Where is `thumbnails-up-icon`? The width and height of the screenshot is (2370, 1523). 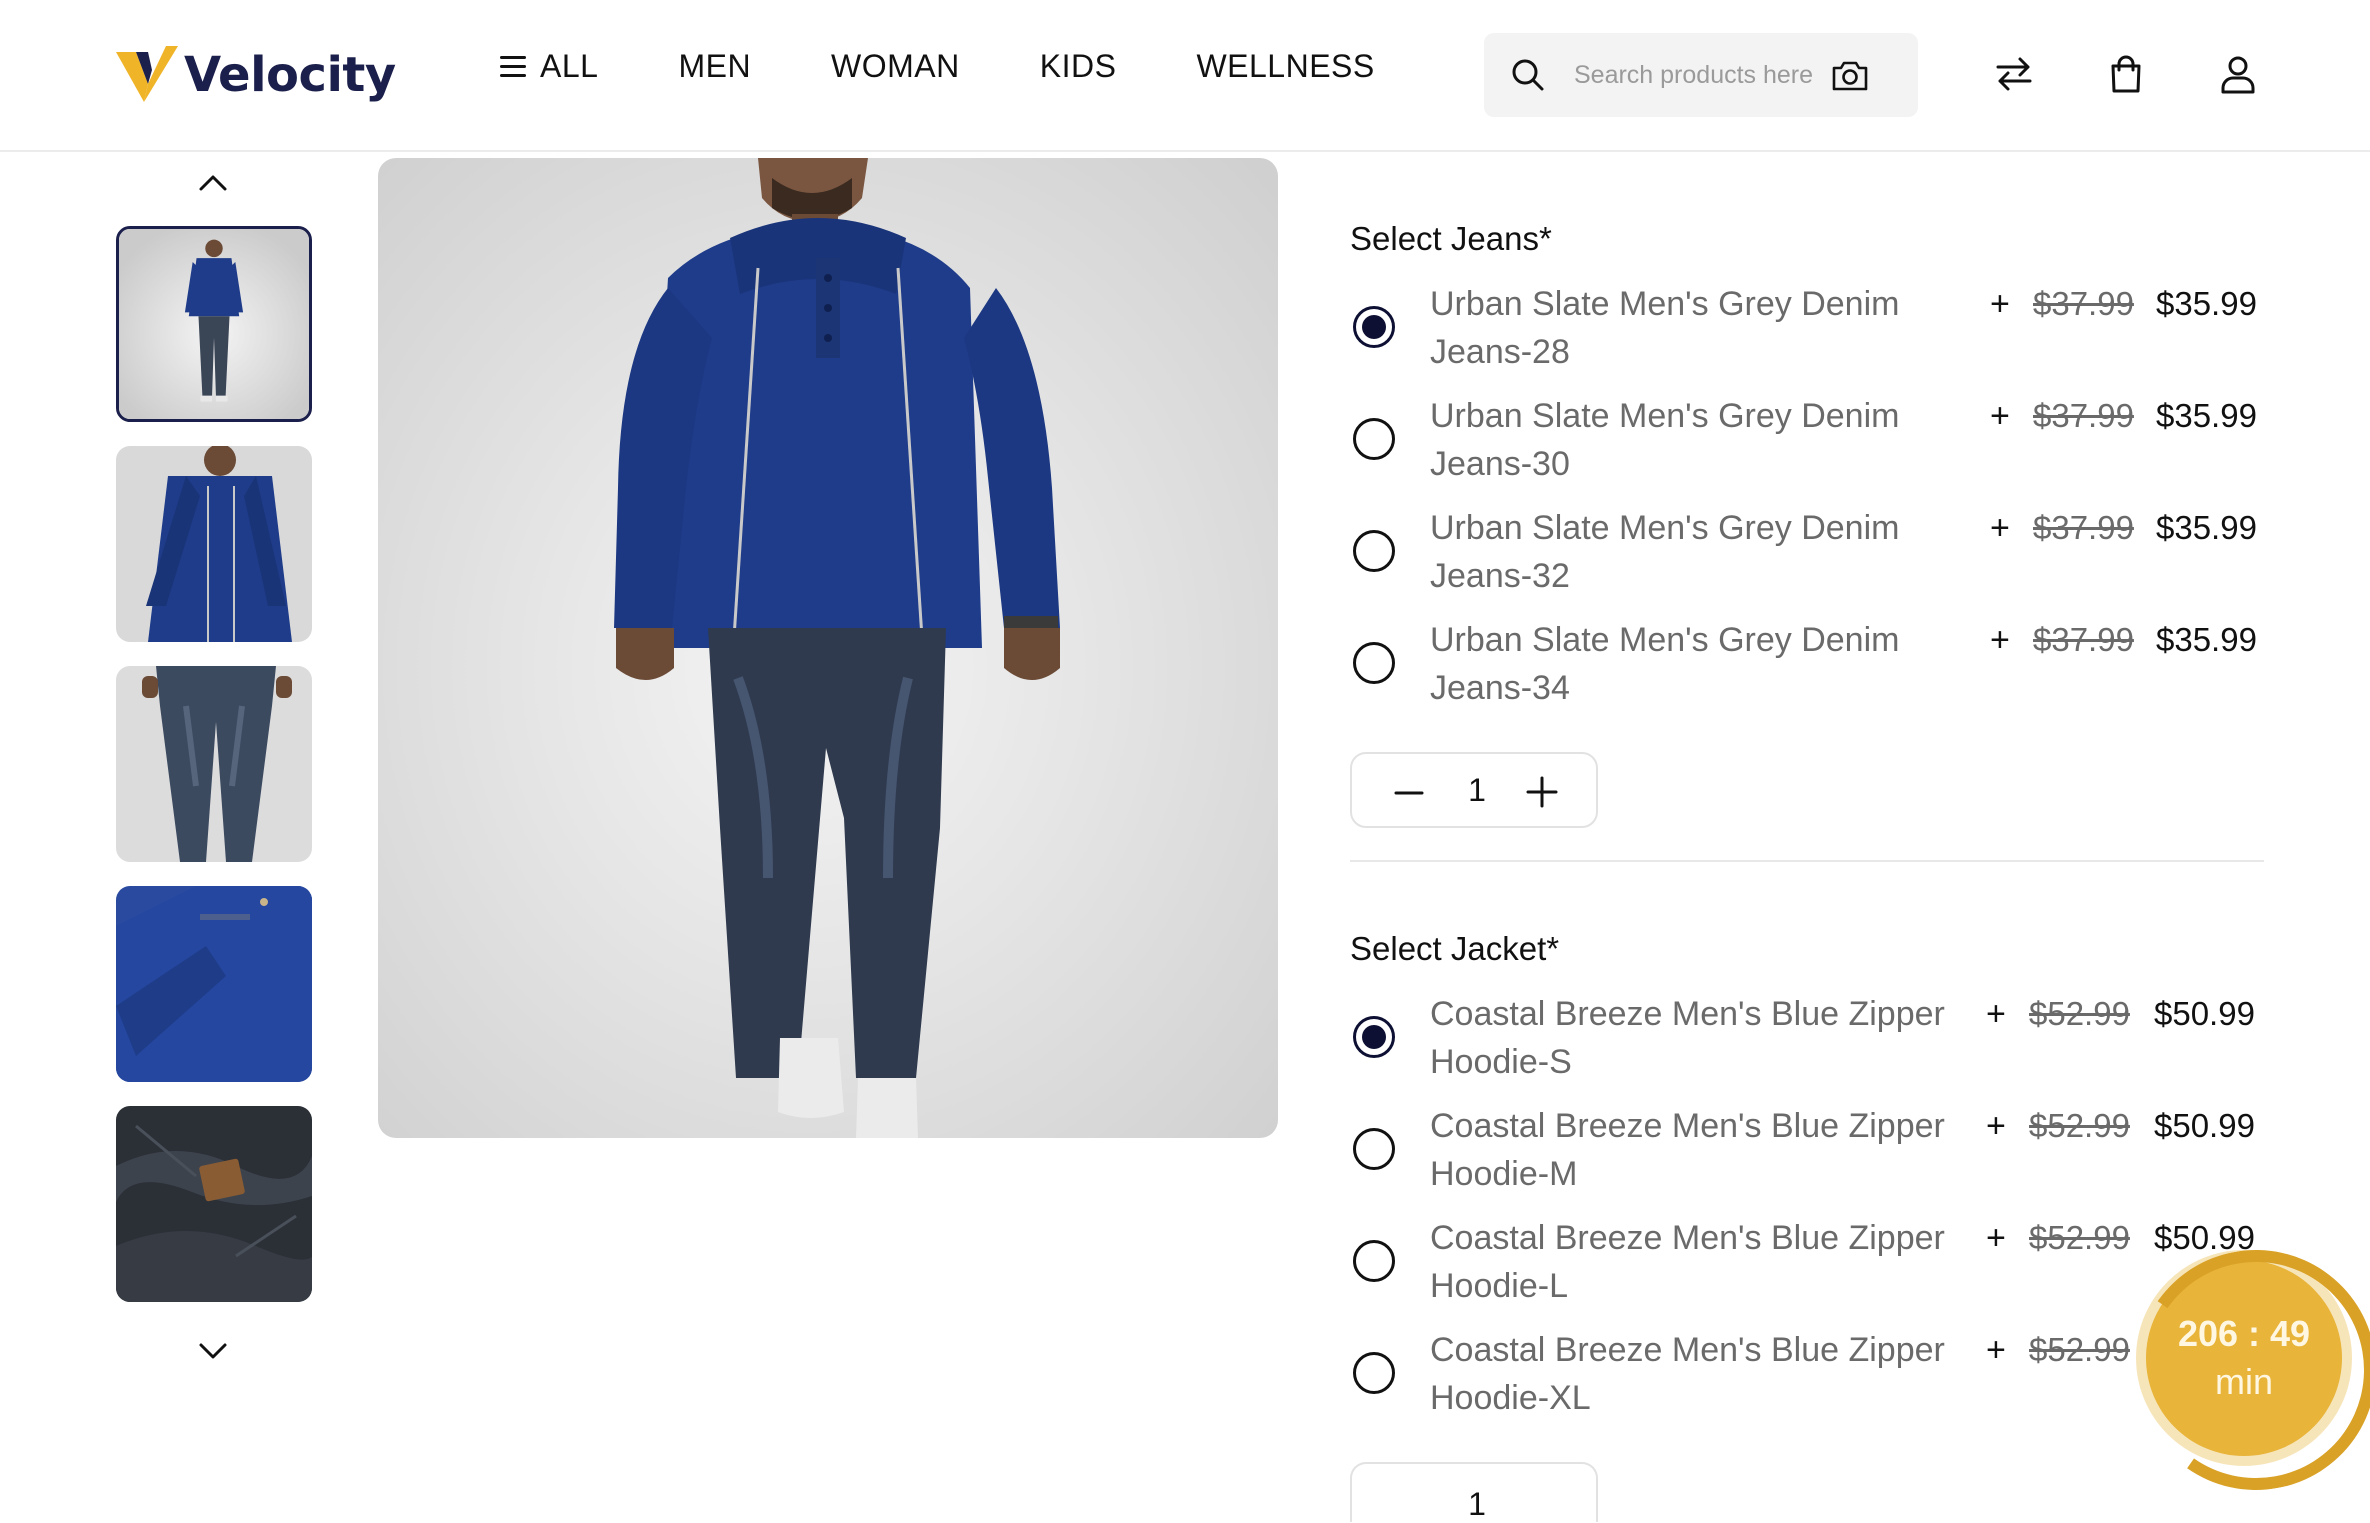
thumbnails-up-icon is located at coordinates (213, 183).